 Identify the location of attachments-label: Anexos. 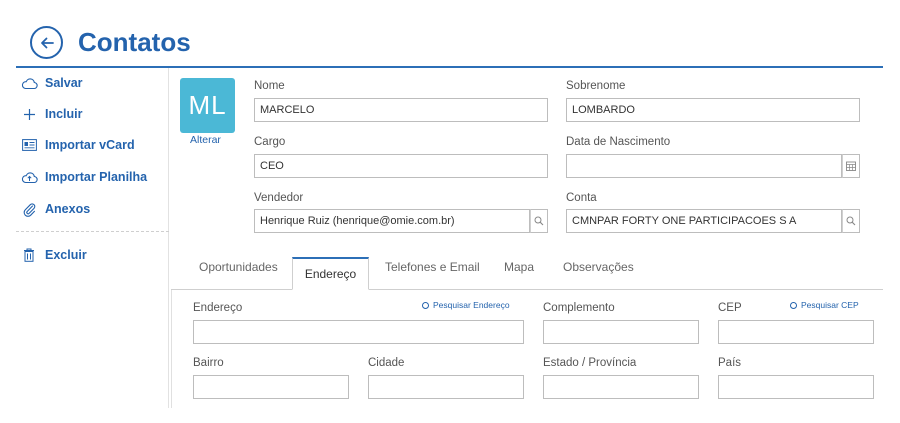
(68, 209).